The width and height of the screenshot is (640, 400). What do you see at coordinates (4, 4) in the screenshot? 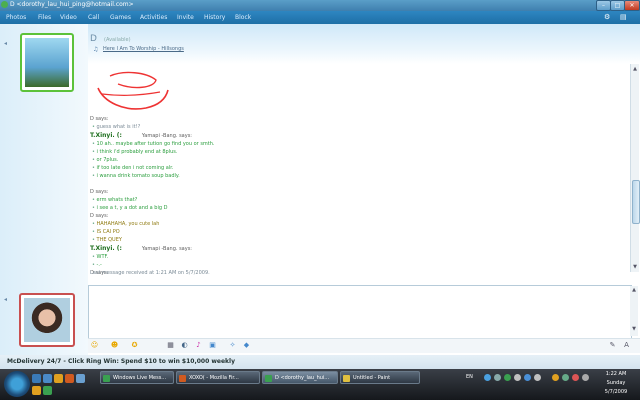
I see `messenger-icon` at bounding box center [4, 4].